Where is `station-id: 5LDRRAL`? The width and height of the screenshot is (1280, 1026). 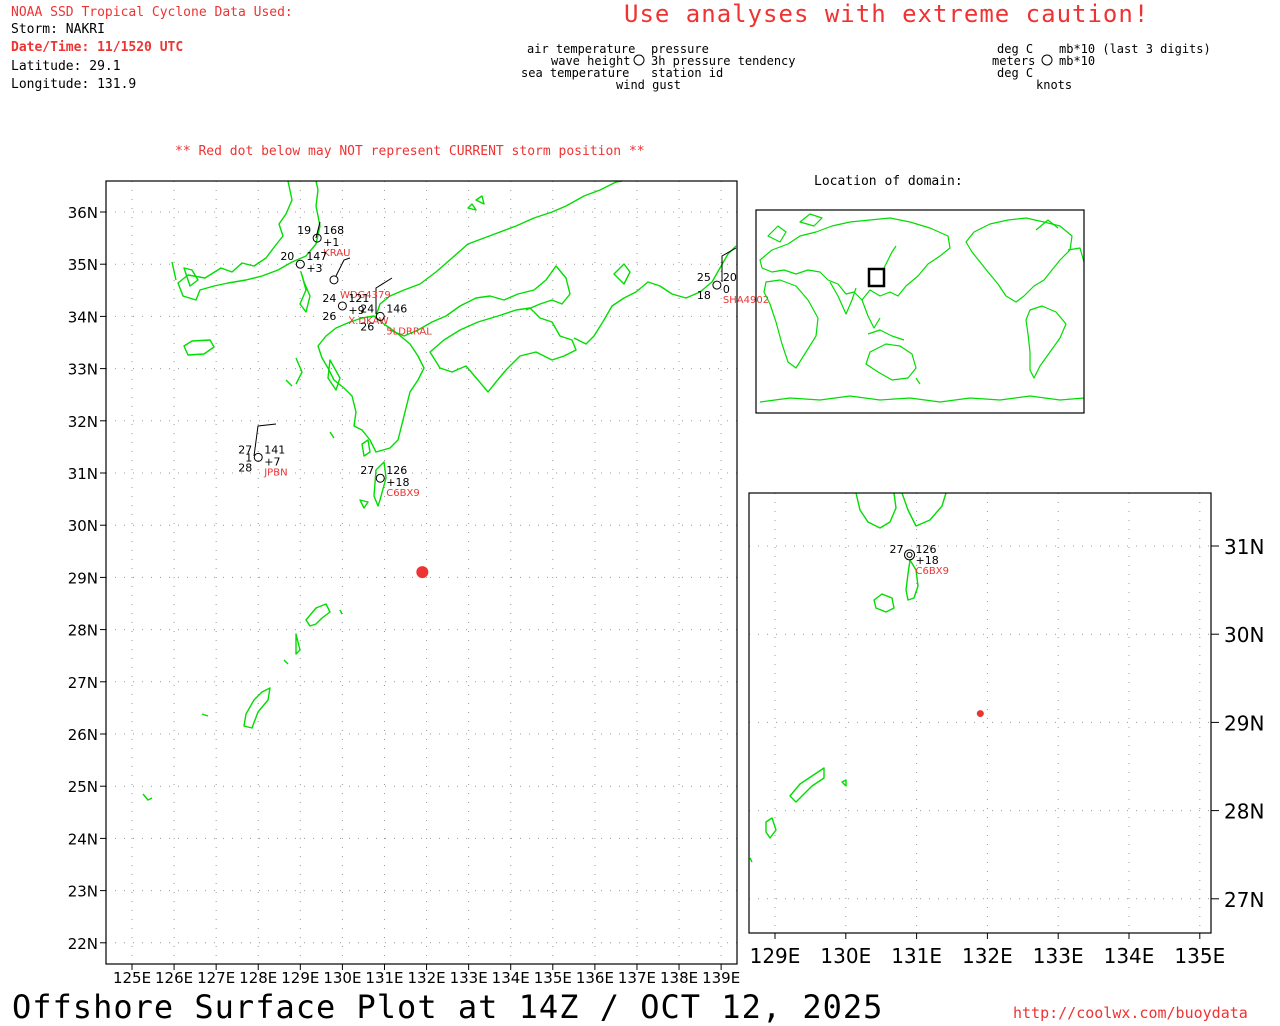
station-id: 5LDRRAL is located at coordinates (409, 331).